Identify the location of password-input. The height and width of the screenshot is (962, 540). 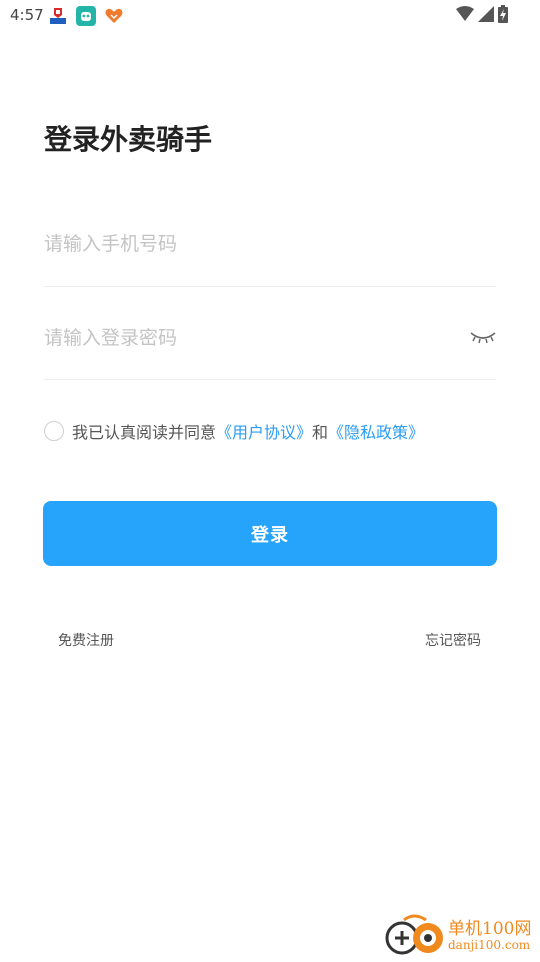
(254, 338).